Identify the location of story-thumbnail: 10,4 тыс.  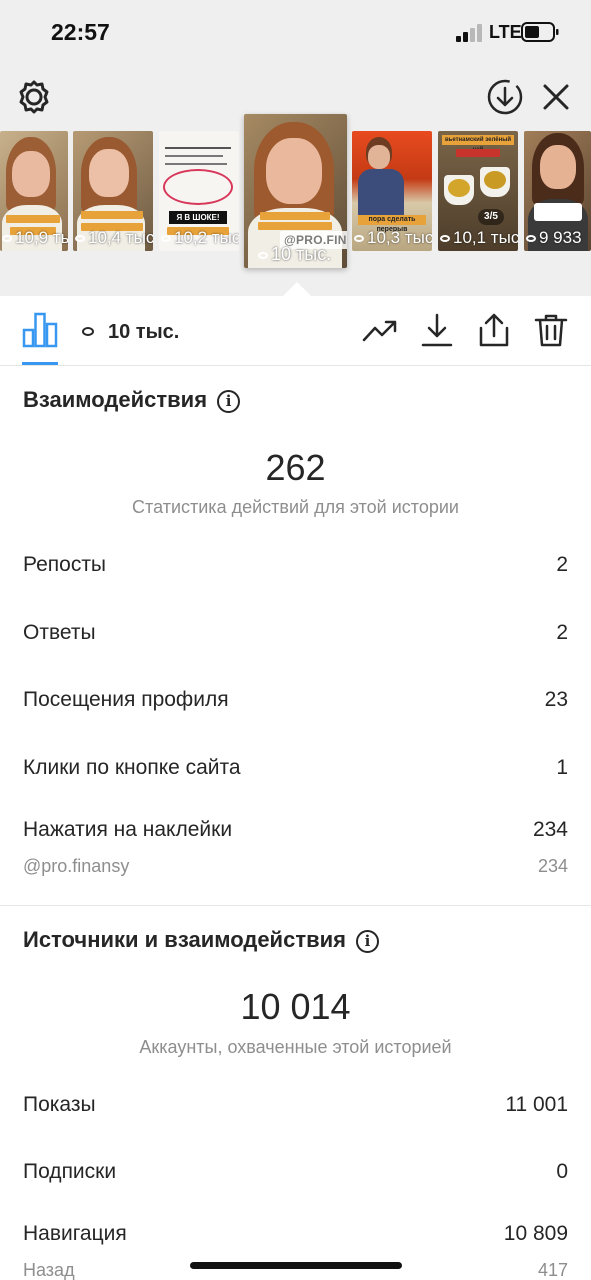
(113, 191).